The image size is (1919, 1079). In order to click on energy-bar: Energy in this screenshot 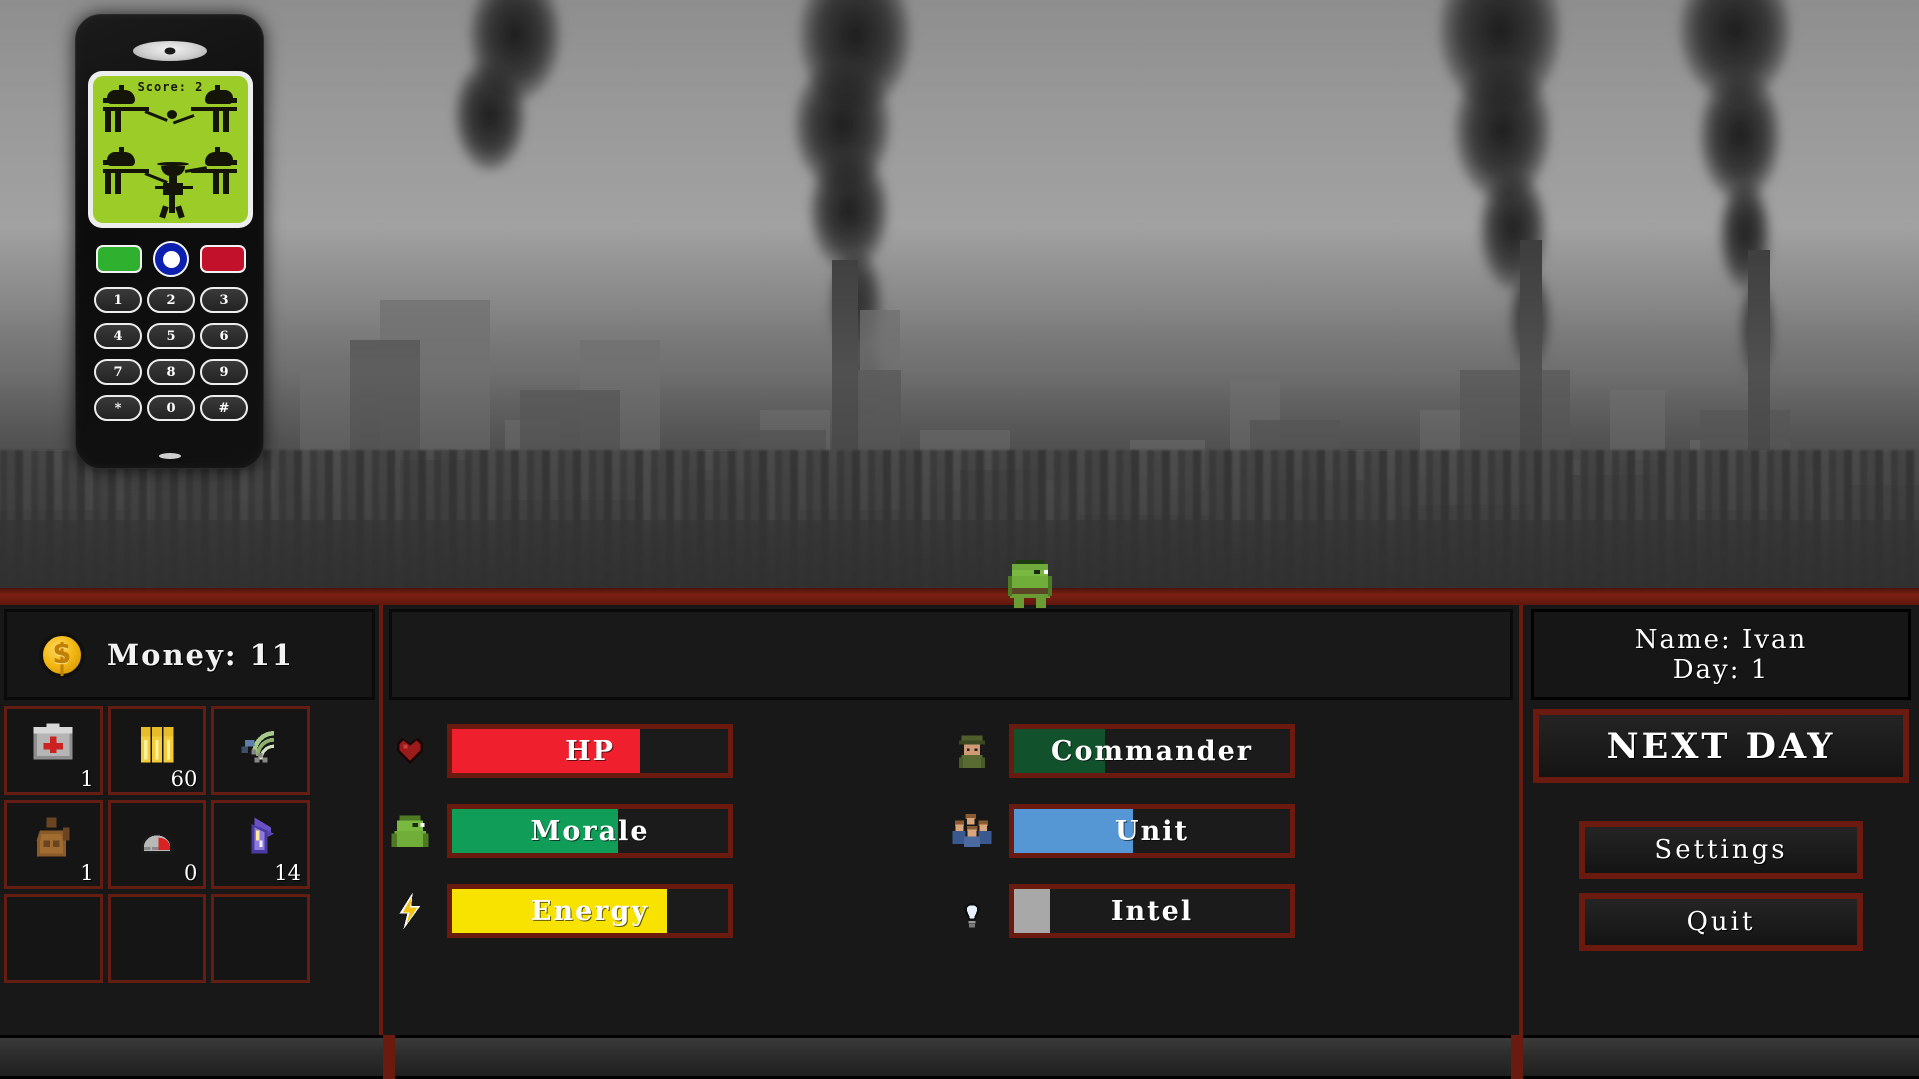, I will do `click(590, 911)`.